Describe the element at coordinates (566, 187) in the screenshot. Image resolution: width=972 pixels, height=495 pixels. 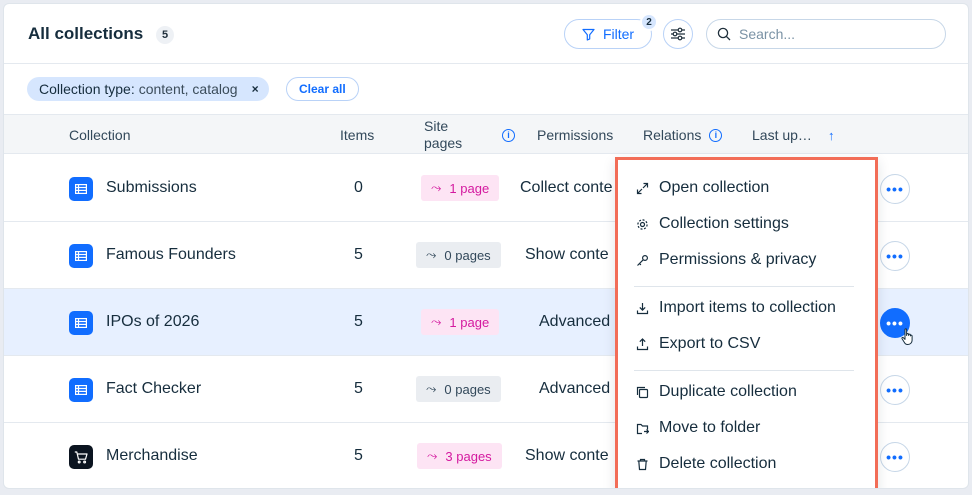
I see `permissions-value: Collect conte` at that location.